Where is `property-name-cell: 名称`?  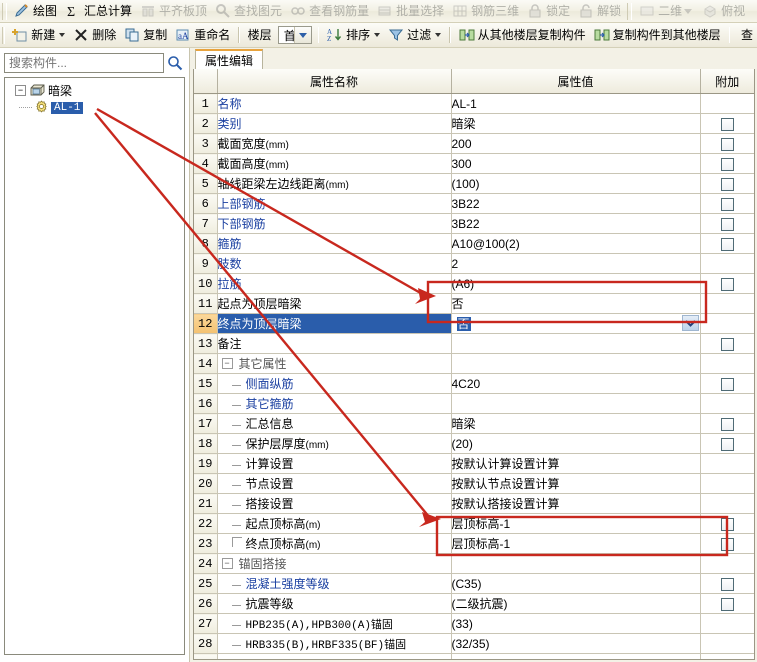 property-name-cell: 名称 is located at coordinates (334, 103).